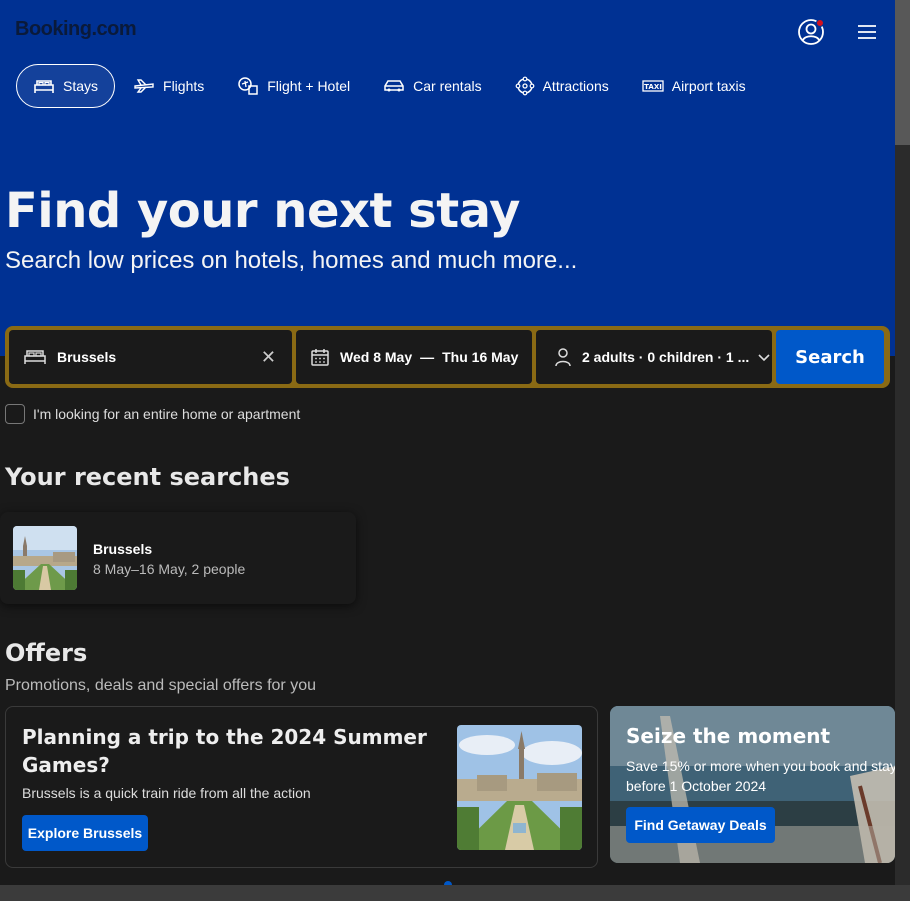 This screenshot has width=910, height=901. I want to click on offer-card-image, so click(519, 787).